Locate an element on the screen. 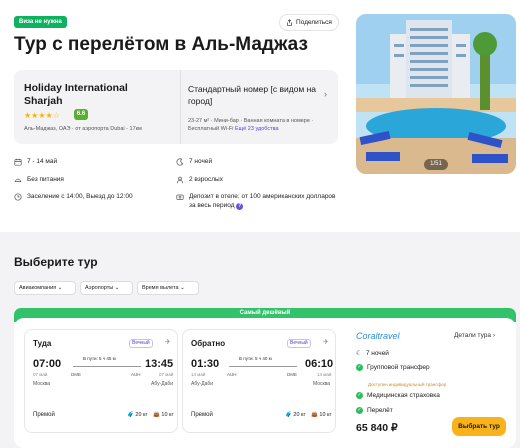 The image size is (520, 448). photo-counter: 1/51 is located at coordinates (436, 164).